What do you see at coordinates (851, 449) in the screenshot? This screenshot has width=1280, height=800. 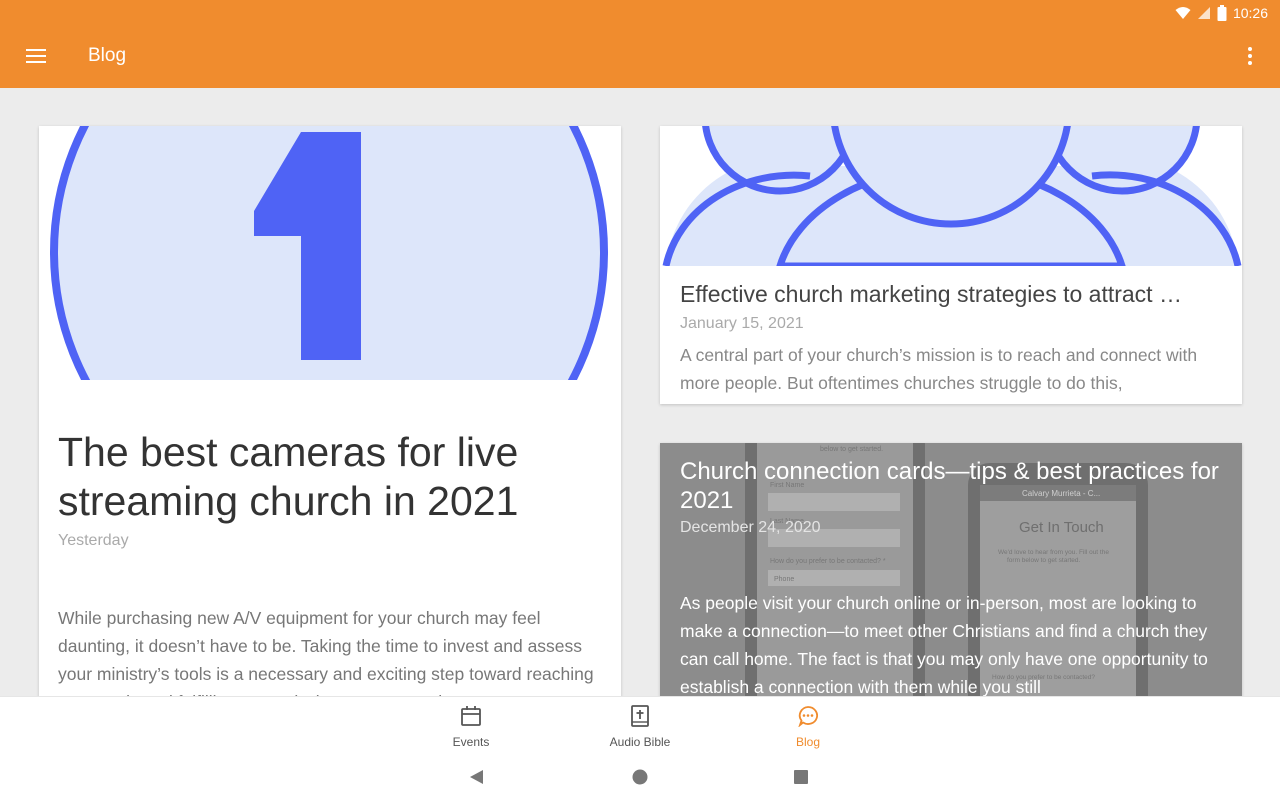 I see `phone-left-text: below to get started.` at bounding box center [851, 449].